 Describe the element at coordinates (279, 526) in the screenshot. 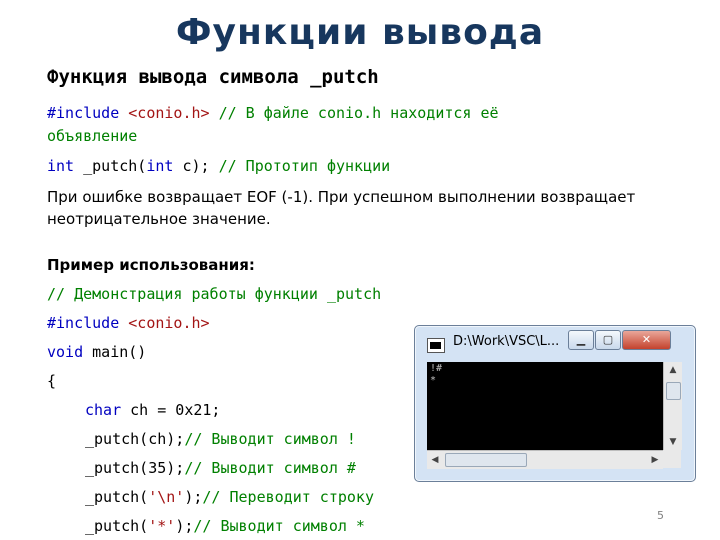

I see `putch-call-4-comment: // Выводит символ *` at that location.